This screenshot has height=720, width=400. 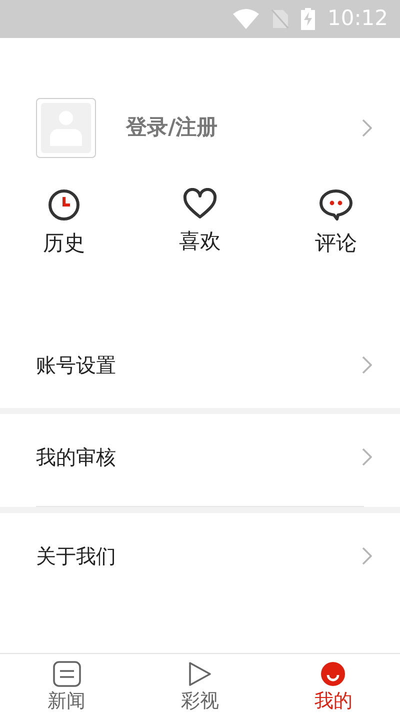 What do you see at coordinates (333, 674) in the screenshot?
I see `smiley-icon` at bounding box center [333, 674].